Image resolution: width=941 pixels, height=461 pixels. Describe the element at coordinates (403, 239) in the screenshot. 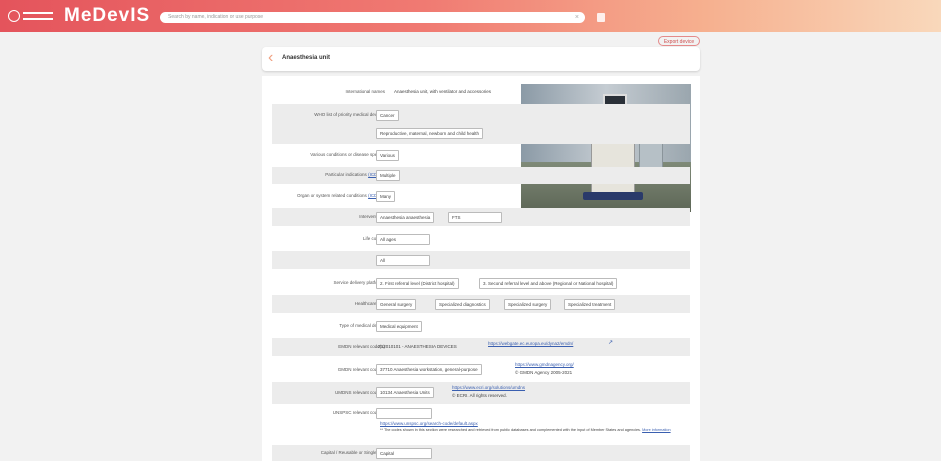

I see `chip: All ages` at that location.